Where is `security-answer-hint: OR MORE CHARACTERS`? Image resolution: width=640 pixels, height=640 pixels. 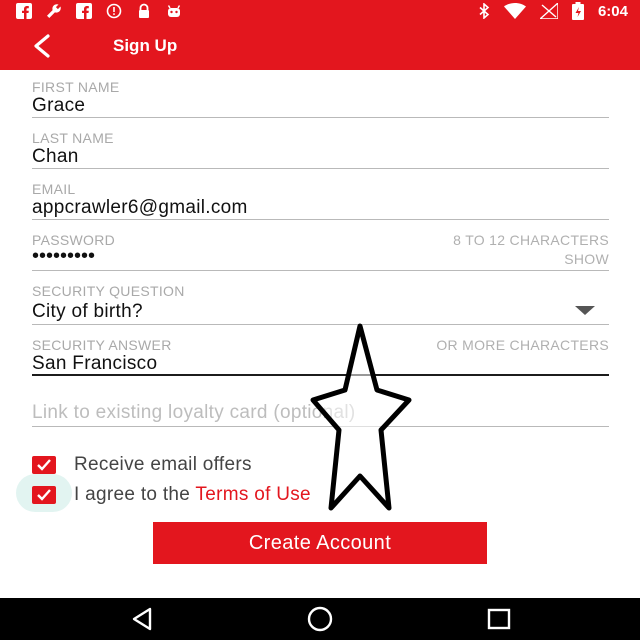
security-answer-hint: OR MORE CHARACTERS is located at coordinates (522, 345).